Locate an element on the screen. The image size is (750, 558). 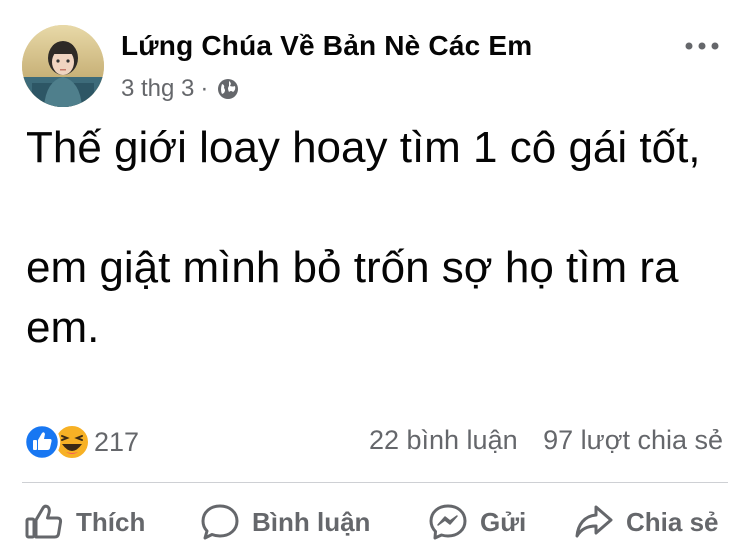
avatar-image is located at coordinates (63, 66).